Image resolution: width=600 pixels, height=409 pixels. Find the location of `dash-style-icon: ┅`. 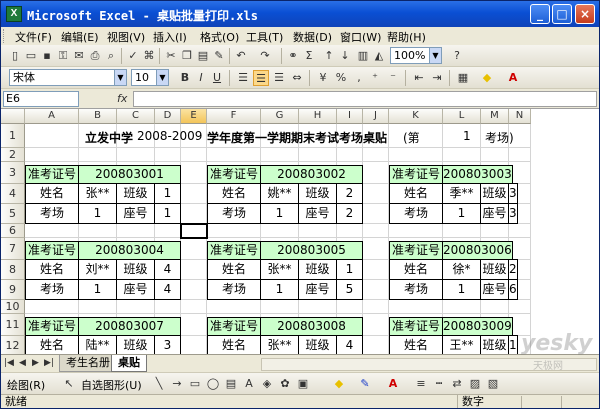

dash-style-icon: ┅ is located at coordinates (439, 384).